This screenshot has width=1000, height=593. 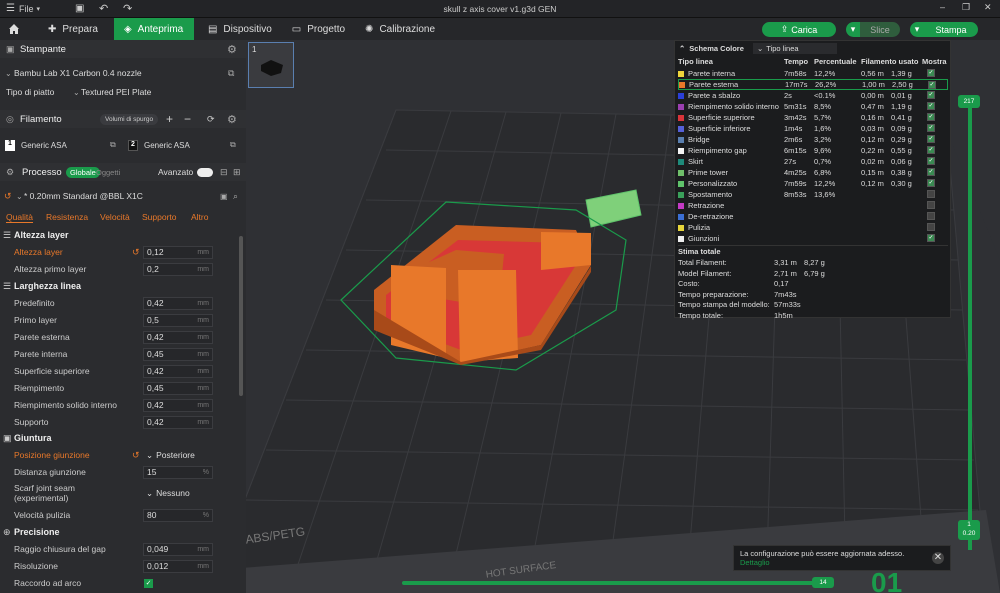 What do you see at coordinates (178, 320) in the screenshot?
I see `line-width-input: 0,5 mm` at bounding box center [178, 320].